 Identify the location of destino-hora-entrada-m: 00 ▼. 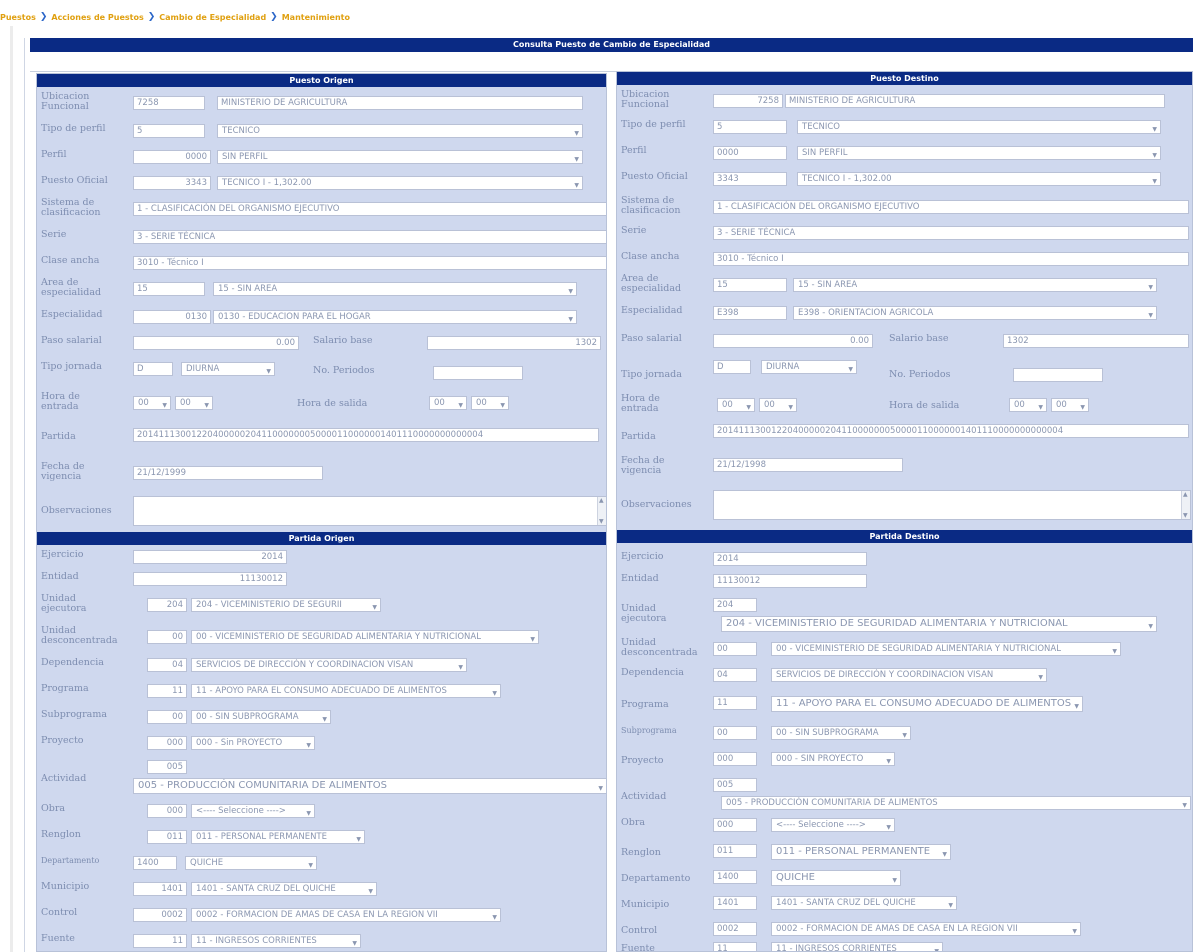
(778, 405).